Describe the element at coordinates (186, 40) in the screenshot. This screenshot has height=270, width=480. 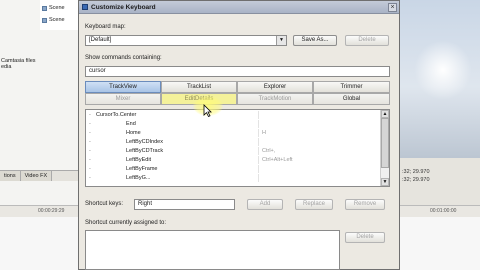
I see `keyboard-map-select: [Default] ▼` at that location.